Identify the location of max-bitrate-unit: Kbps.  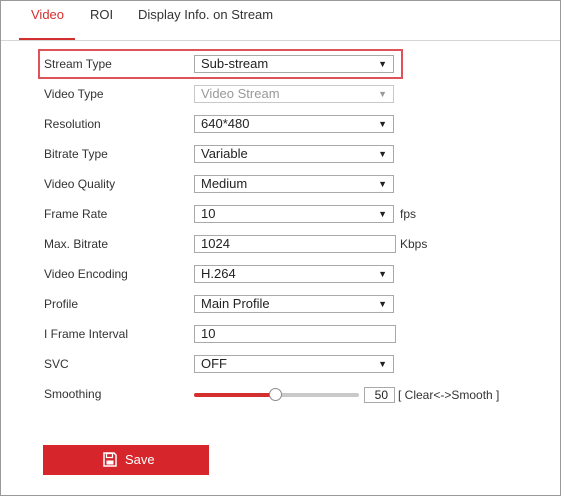
(414, 244).